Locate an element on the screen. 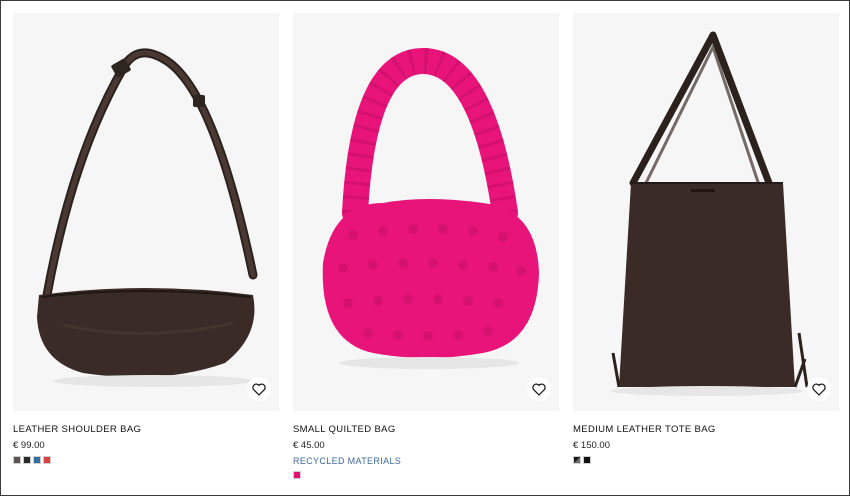 This screenshot has height=496, width=850. product-price: € 99.00 is located at coordinates (29, 445).